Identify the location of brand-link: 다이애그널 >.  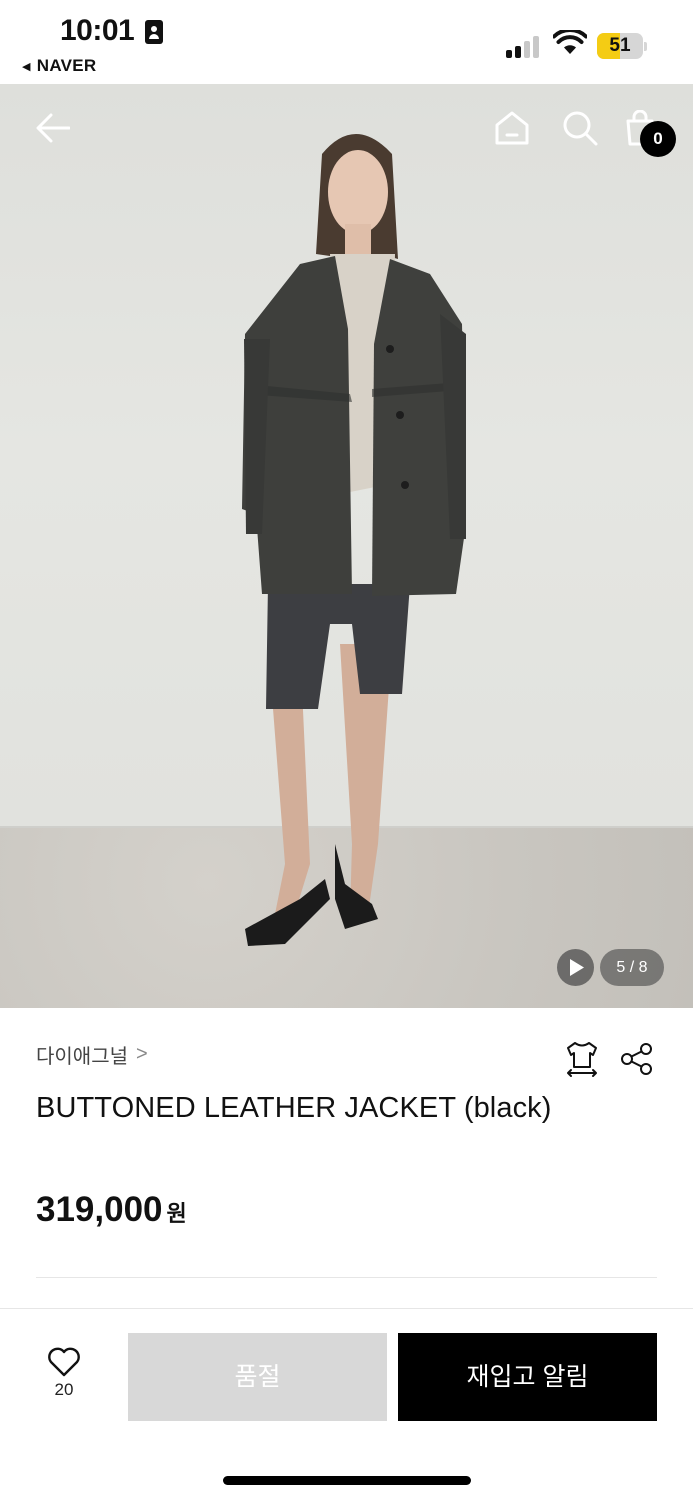
(92, 1054).